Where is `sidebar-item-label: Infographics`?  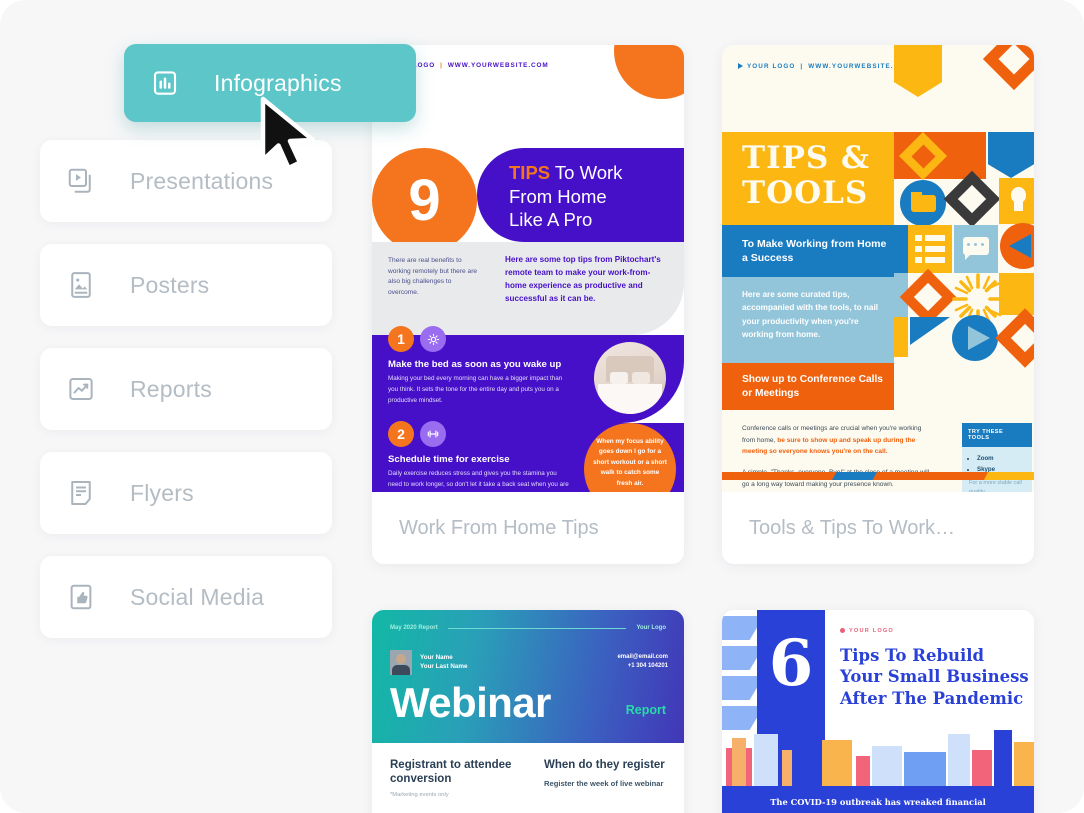 sidebar-item-label: Infographics is located at coordinates (278, 82).